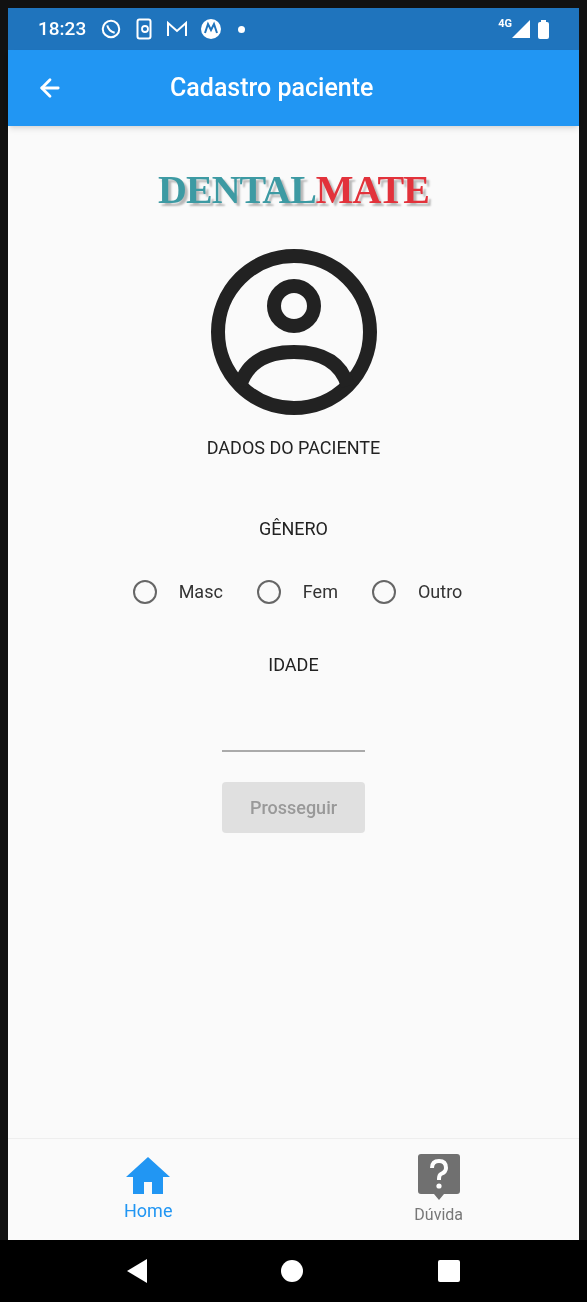  I want to click on back-nav-icon, so click(137, 1271).